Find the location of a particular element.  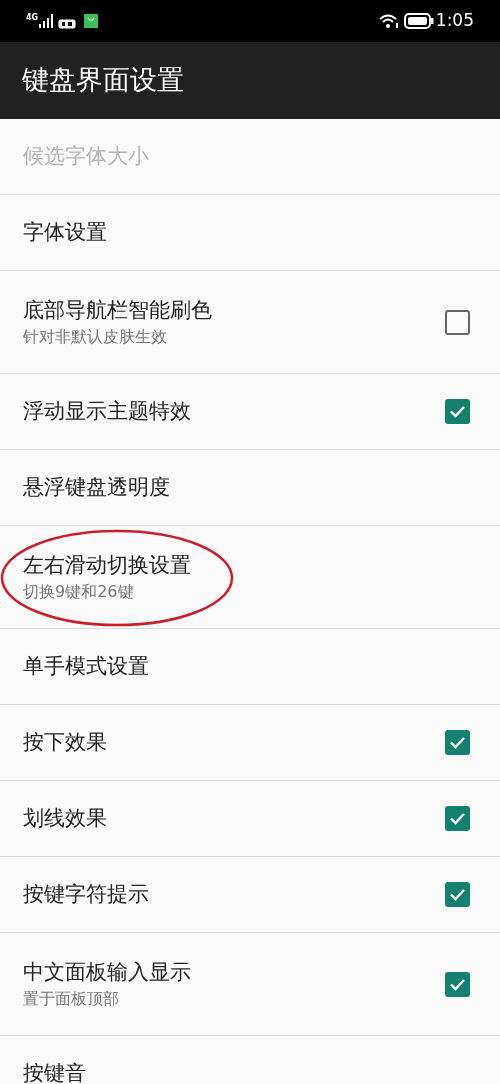

signal-icon is located at coordinates (47, 21).